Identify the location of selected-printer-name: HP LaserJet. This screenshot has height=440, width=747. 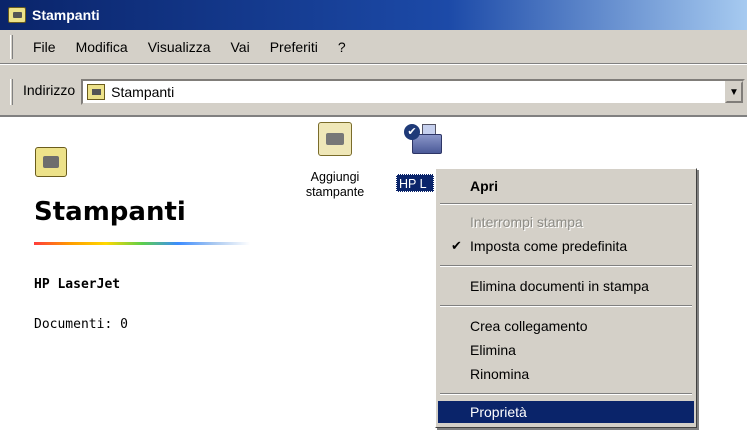
(77, 284).